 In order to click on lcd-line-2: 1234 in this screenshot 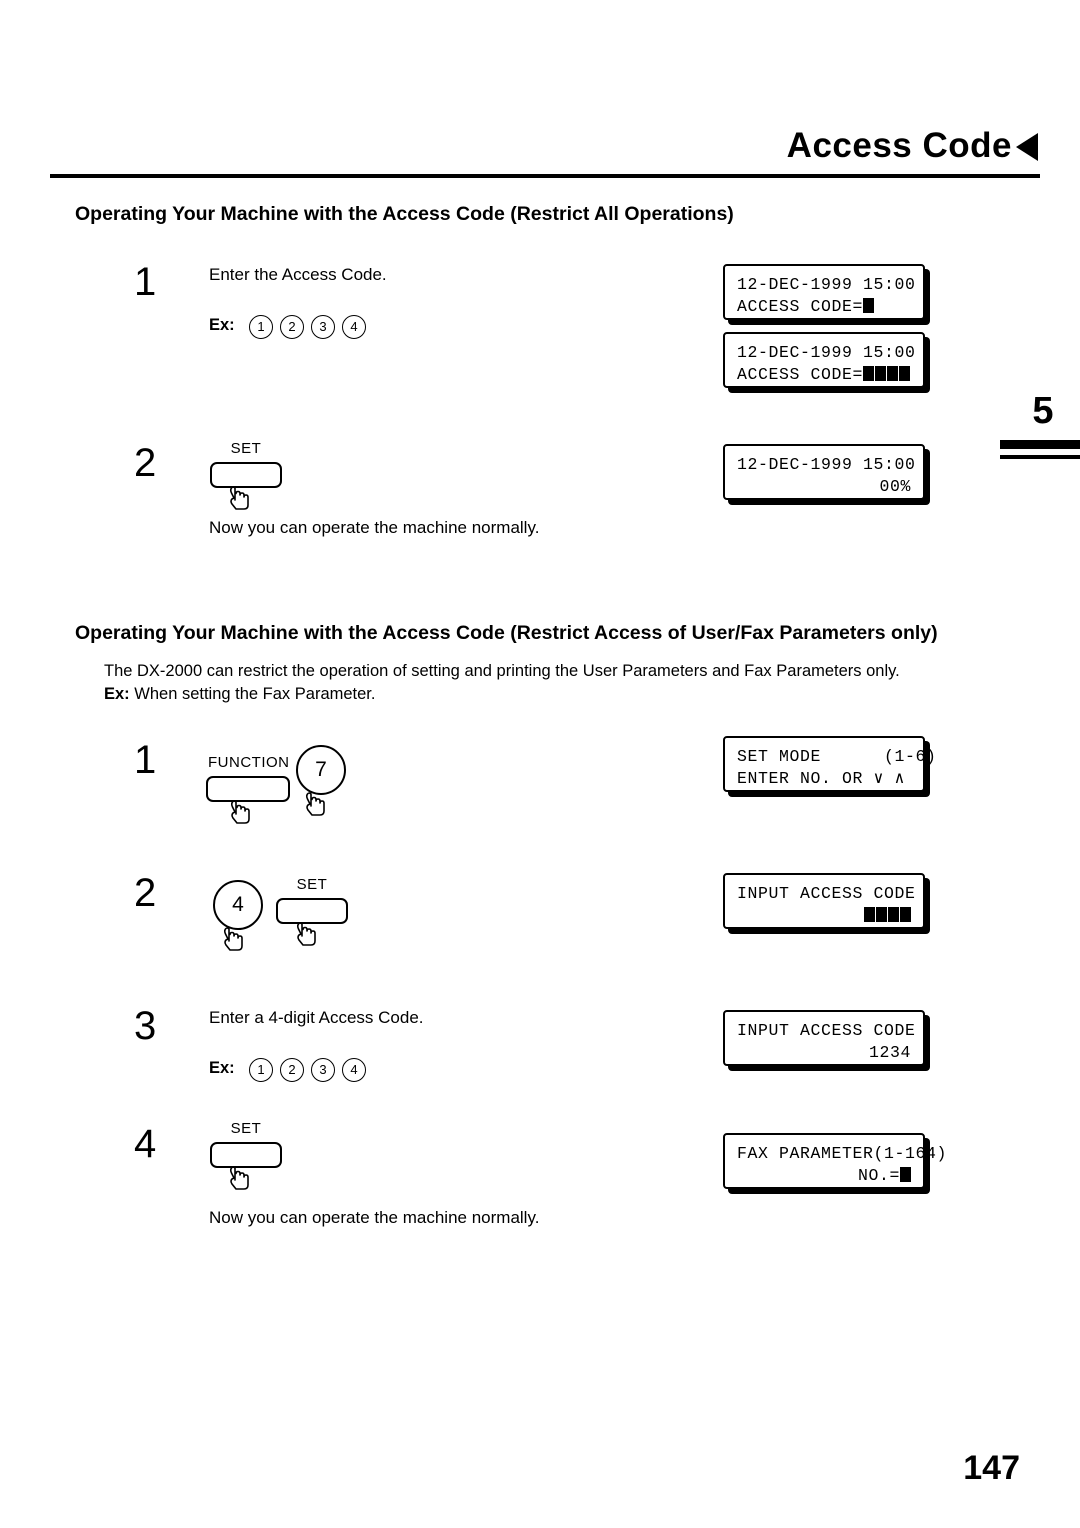, I will do `click(889, 1052)`.